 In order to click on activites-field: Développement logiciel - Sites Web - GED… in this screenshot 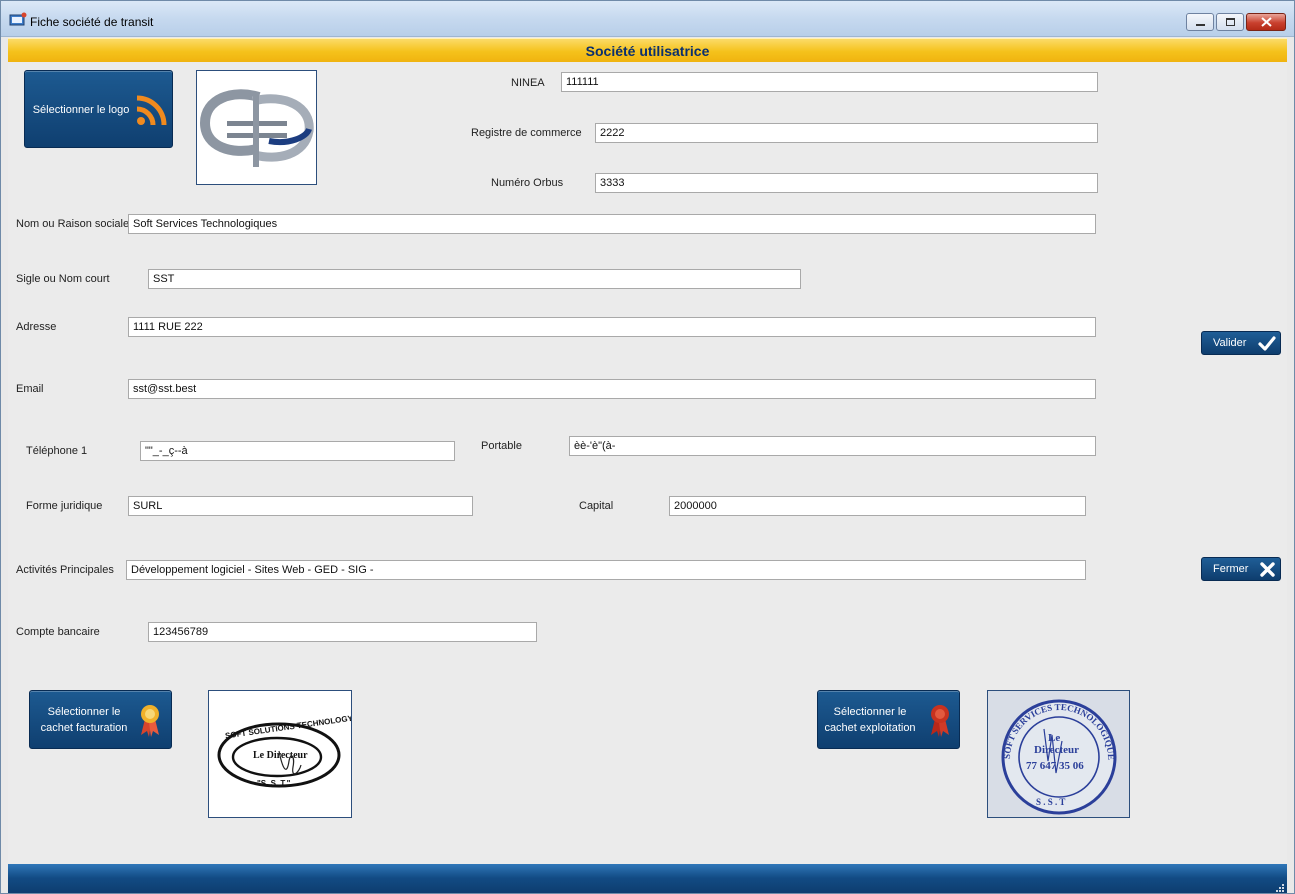, I will do `click(606, 570)`.